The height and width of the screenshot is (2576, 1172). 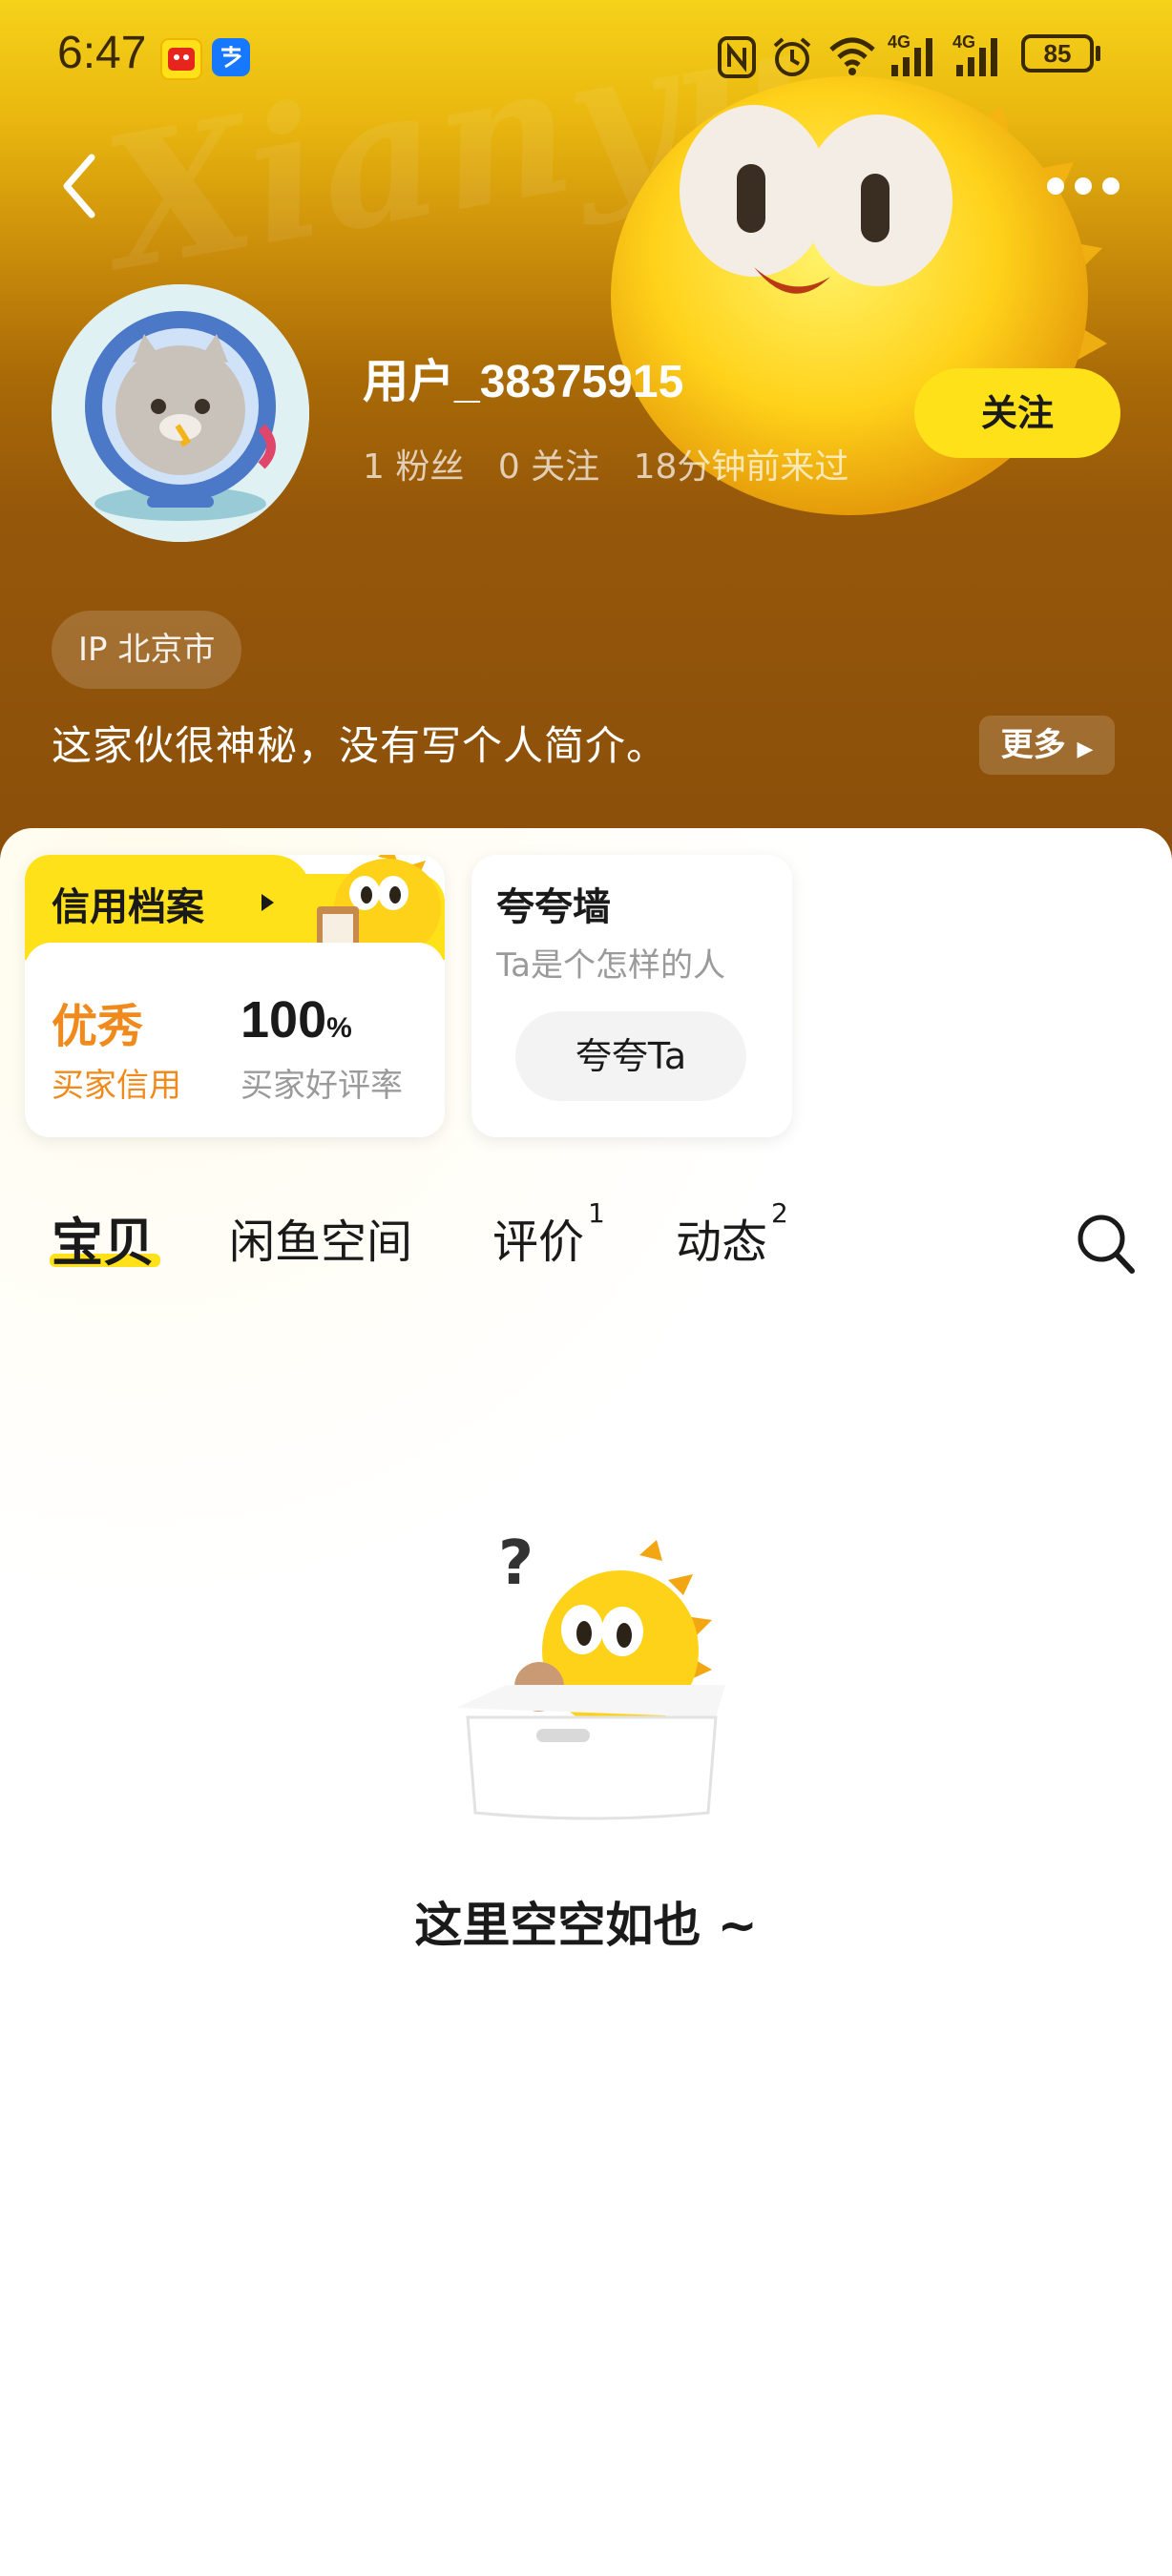 I want to click on positive-rate: 100%, so click(x=296, y=1019).